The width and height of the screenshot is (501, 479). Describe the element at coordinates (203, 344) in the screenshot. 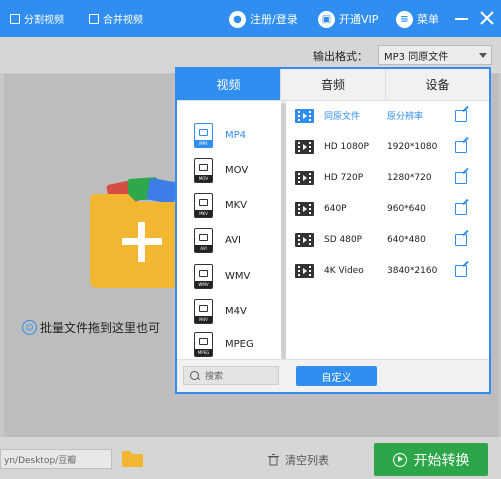

I see `video-file-icon: MPEG` at that location.